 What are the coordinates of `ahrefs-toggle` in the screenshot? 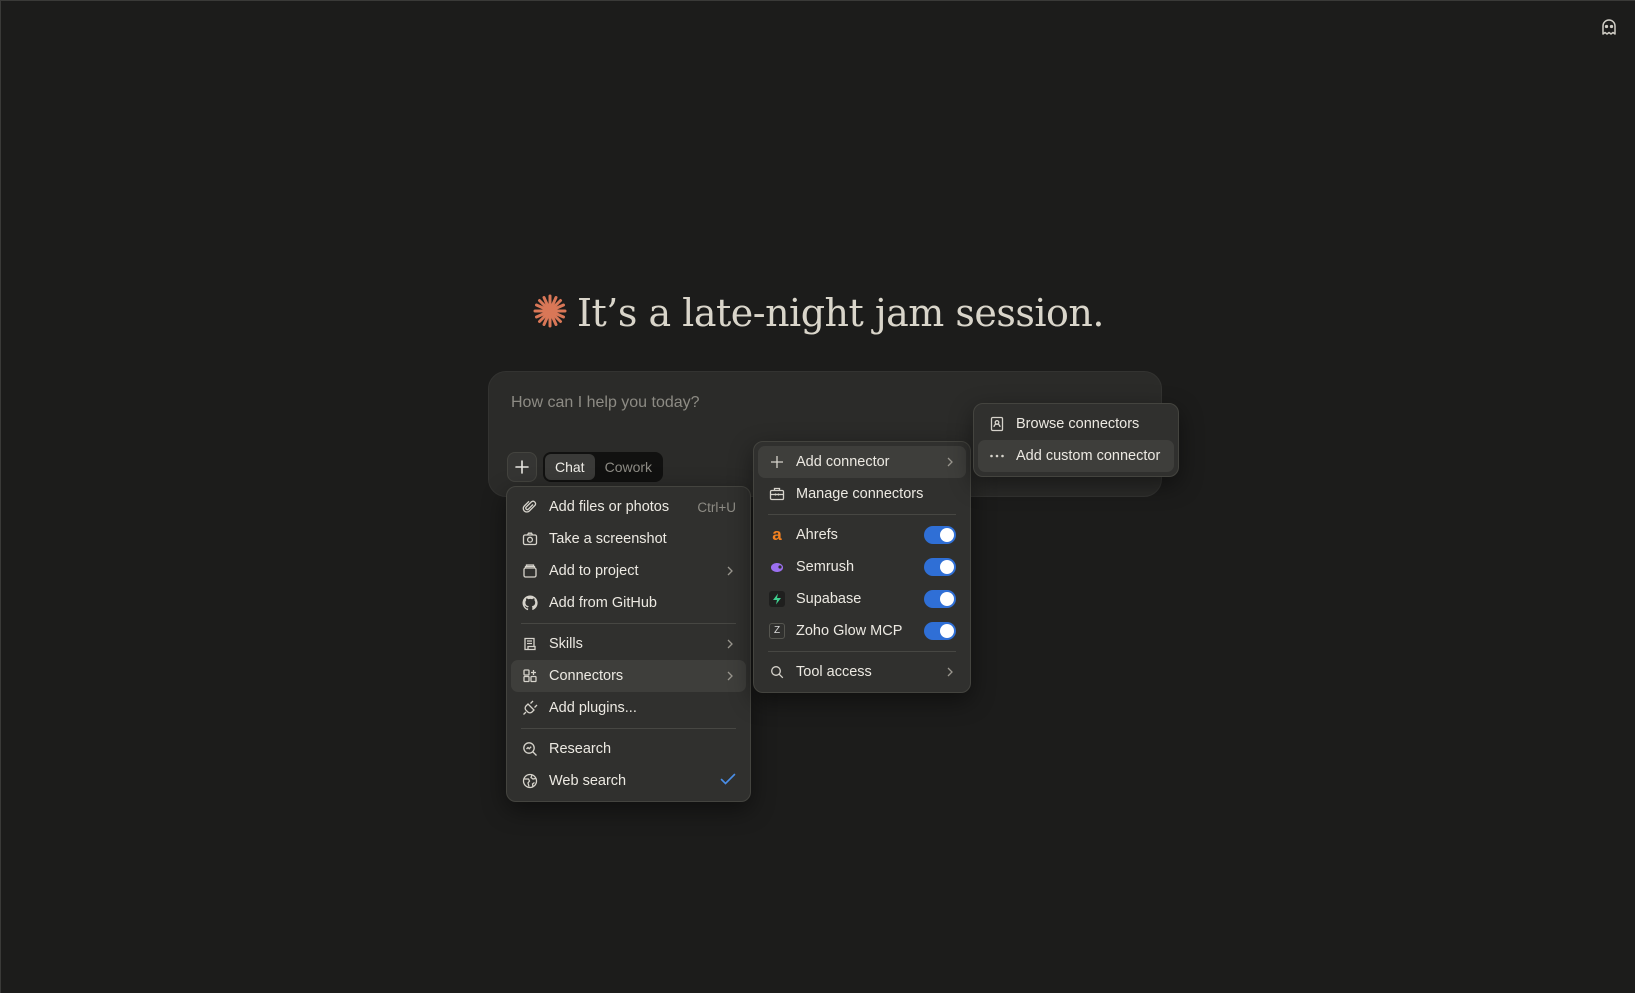 It's located at (940, 535).